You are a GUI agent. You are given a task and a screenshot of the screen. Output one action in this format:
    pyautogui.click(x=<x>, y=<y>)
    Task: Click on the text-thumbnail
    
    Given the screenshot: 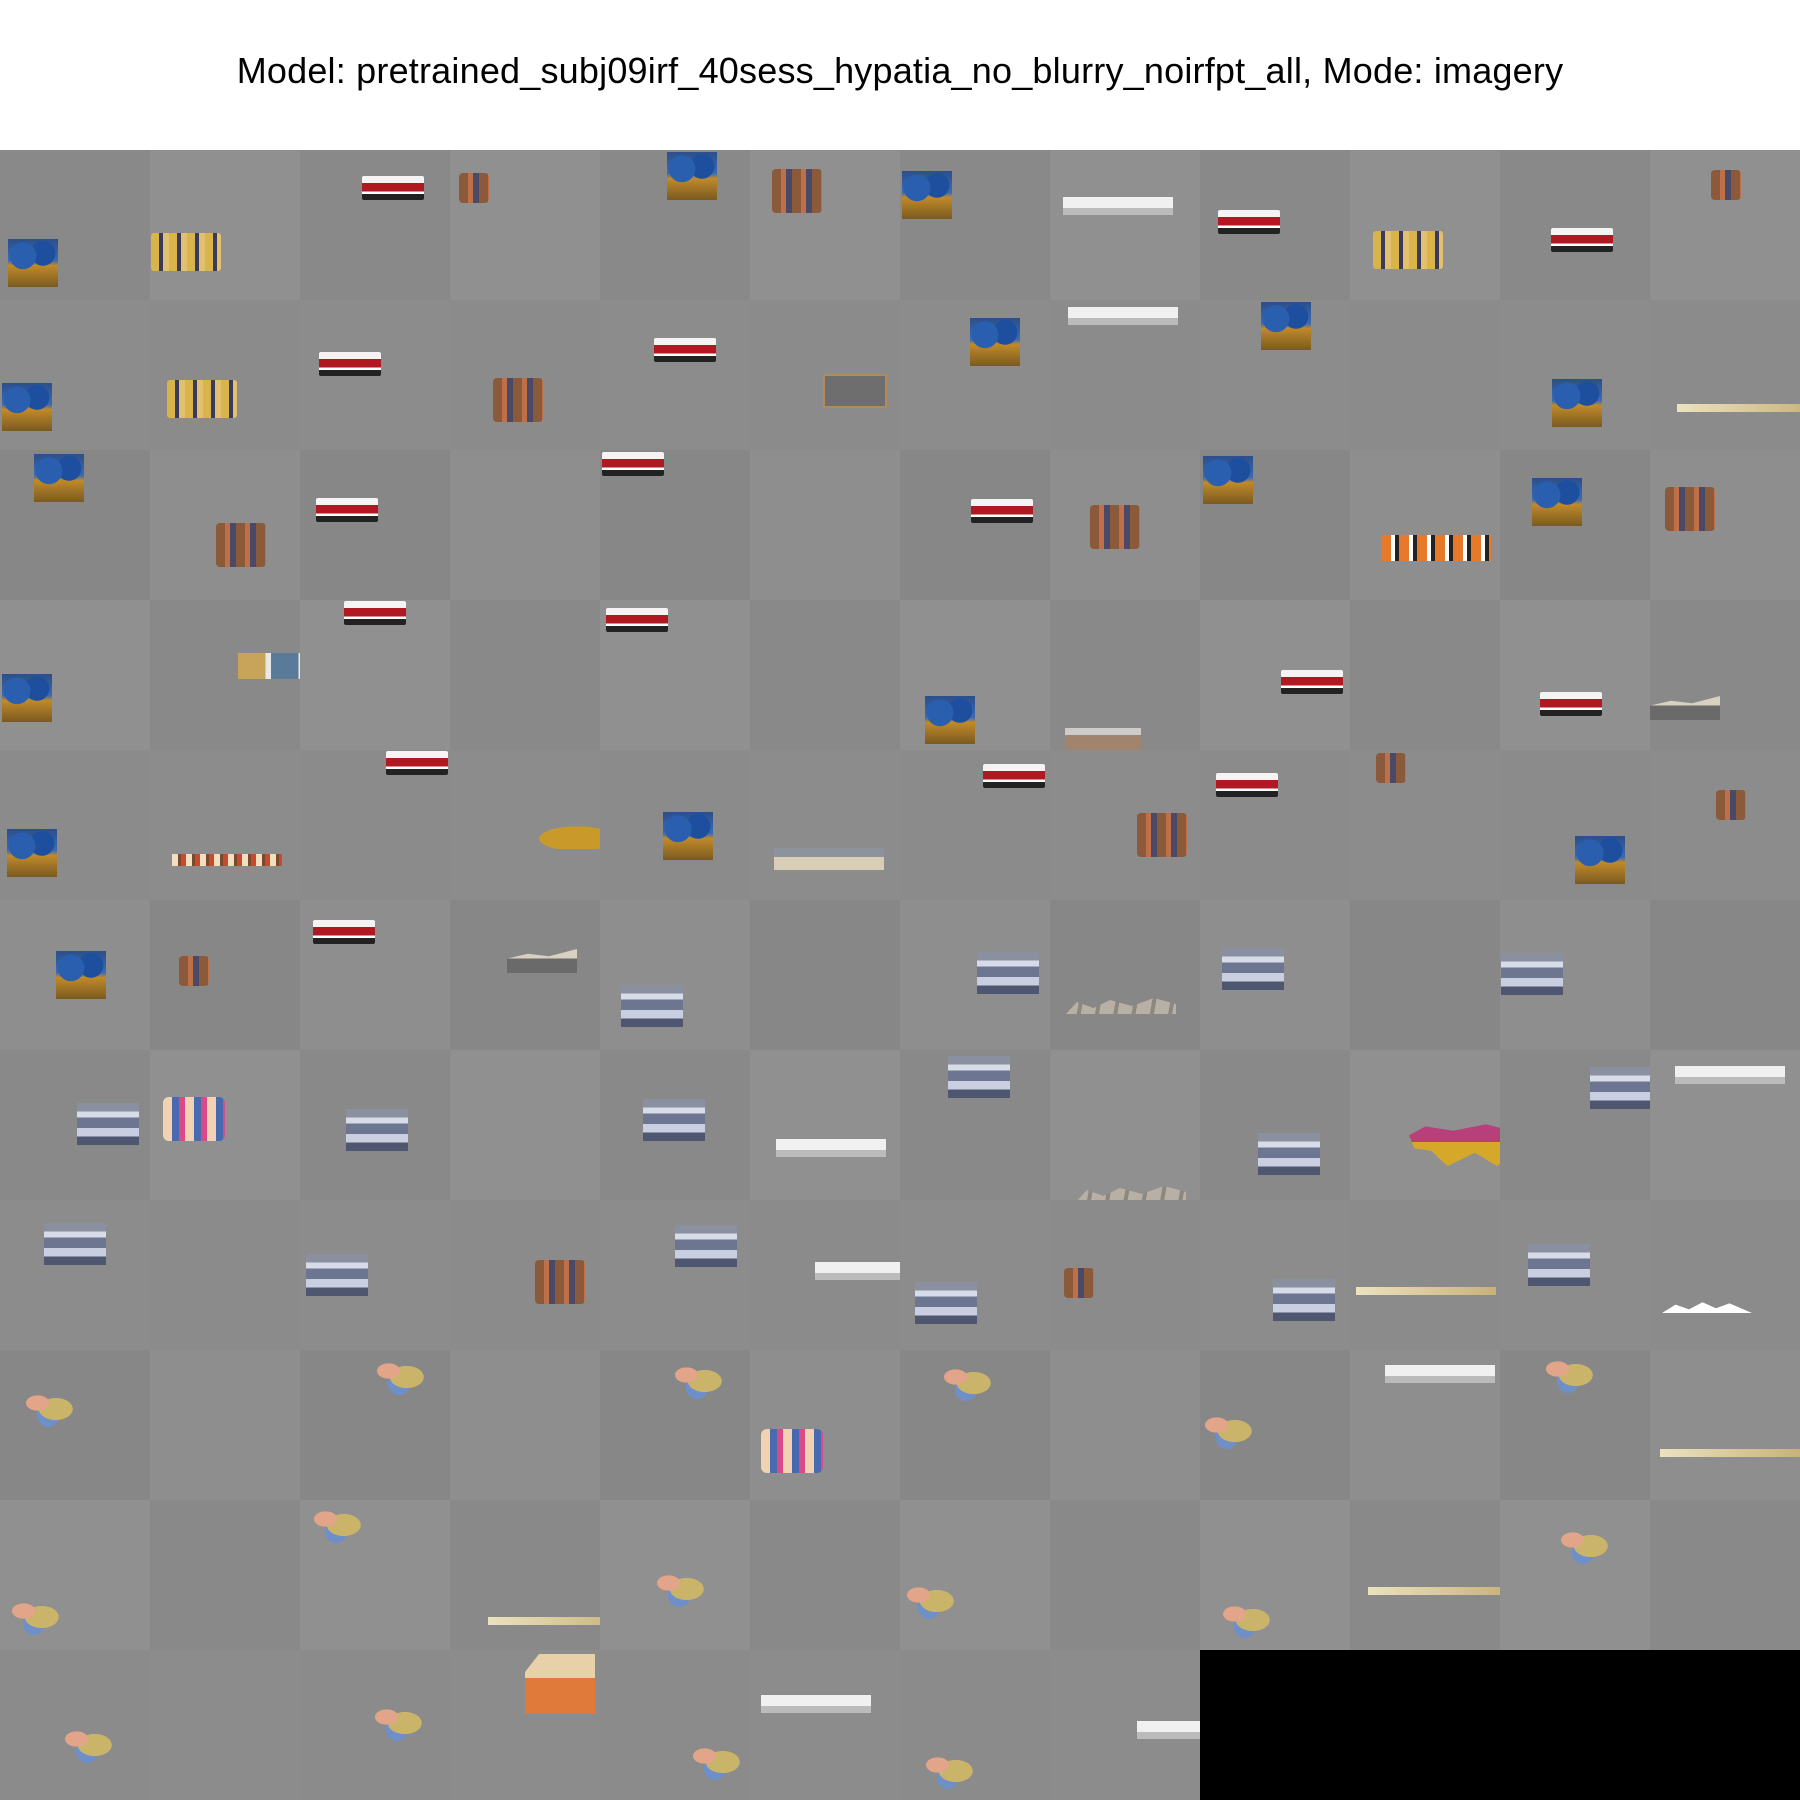 What is the action you would take?
    pyautogui.click(x=816, y=1704)
    